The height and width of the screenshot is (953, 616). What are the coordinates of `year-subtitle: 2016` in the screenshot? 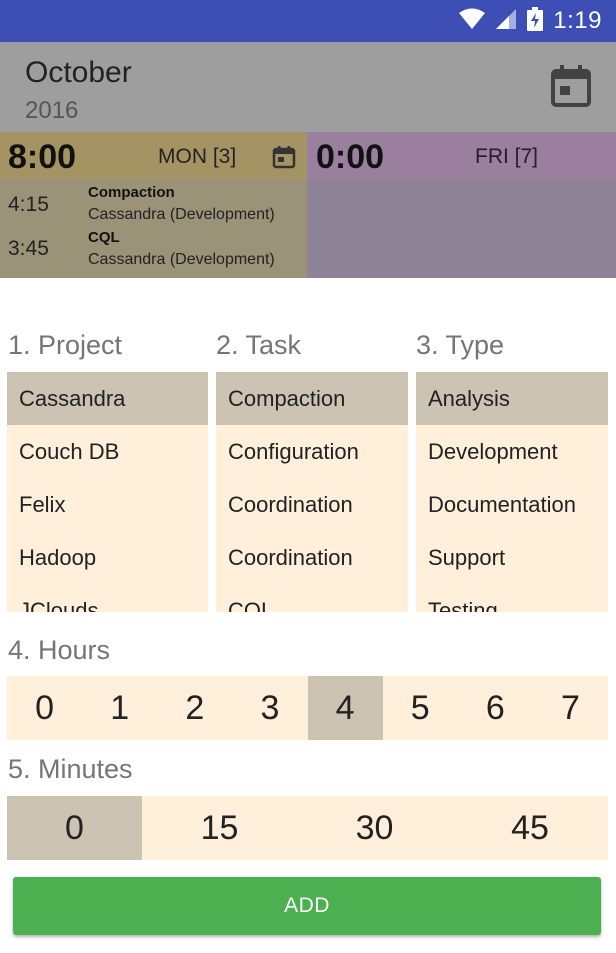 It's located at (52, 110).